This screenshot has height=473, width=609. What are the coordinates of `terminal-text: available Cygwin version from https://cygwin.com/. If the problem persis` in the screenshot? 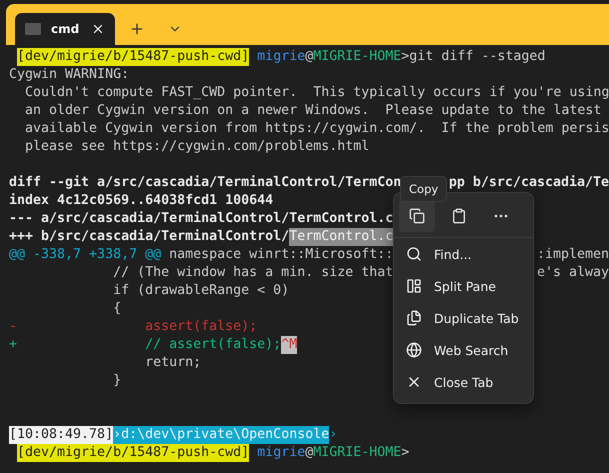 It's located at (316, 129).